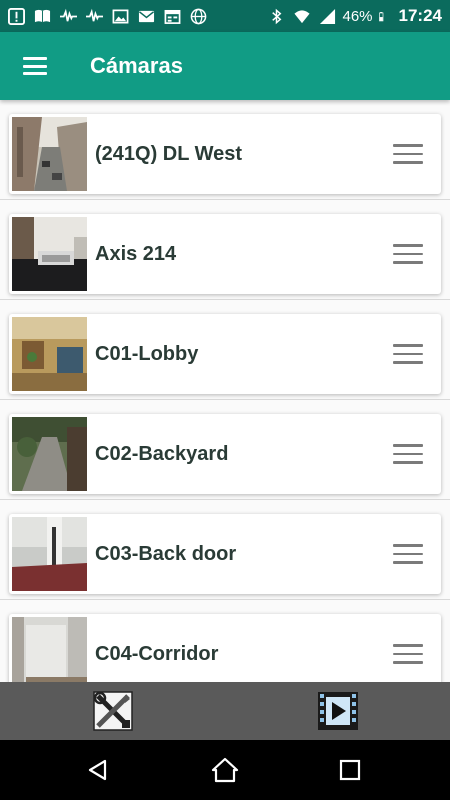 Image resolution: width=450 pixels, height=800 pixels. I want to click on book-icon, so click(42, 15).